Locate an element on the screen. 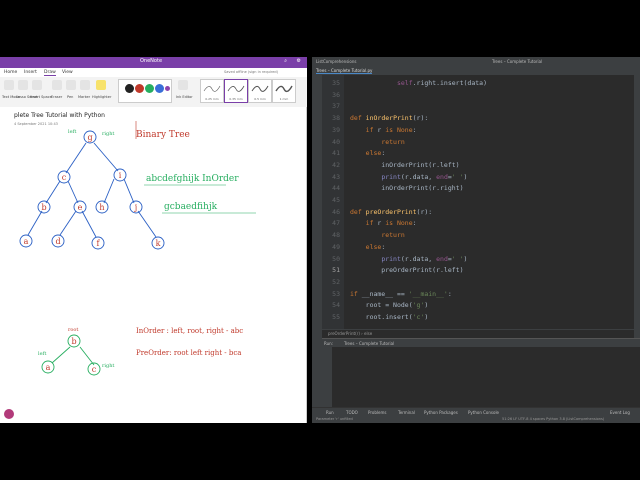  tab-view: View is located at coordinates (67, 72).